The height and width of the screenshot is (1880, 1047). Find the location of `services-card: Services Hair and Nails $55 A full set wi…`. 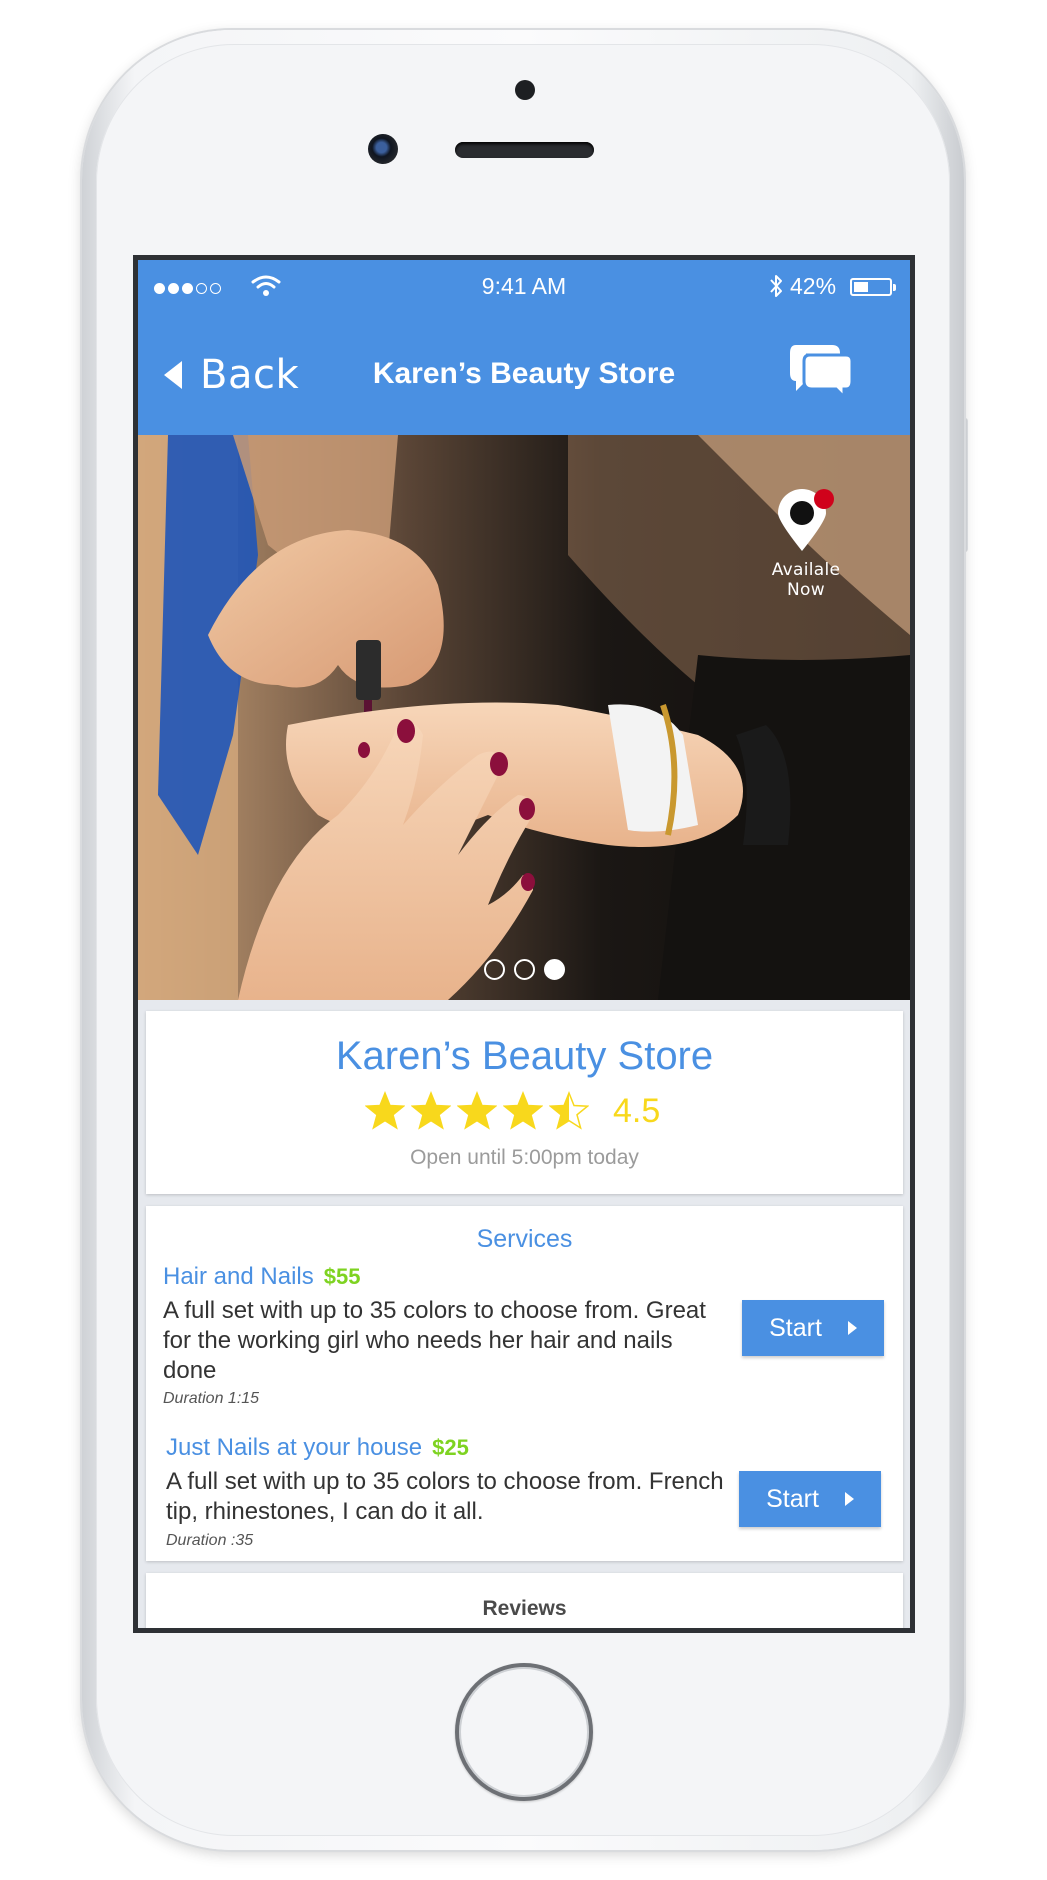

services-card: Services Hair and Nails $55 A full set wi… is located at coordinates (524, 1383).